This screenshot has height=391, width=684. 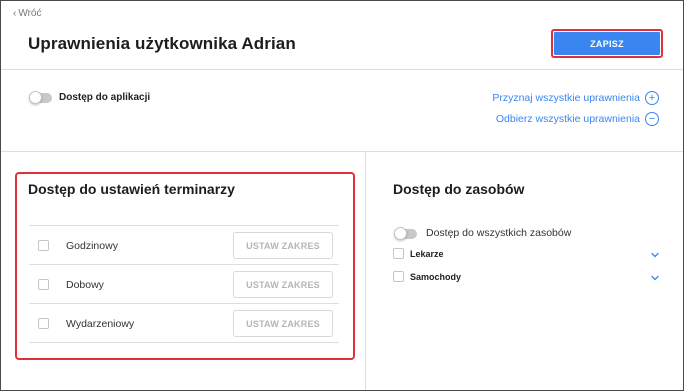 I want to click on back-label: Wróć, so click(x=30, y=13).